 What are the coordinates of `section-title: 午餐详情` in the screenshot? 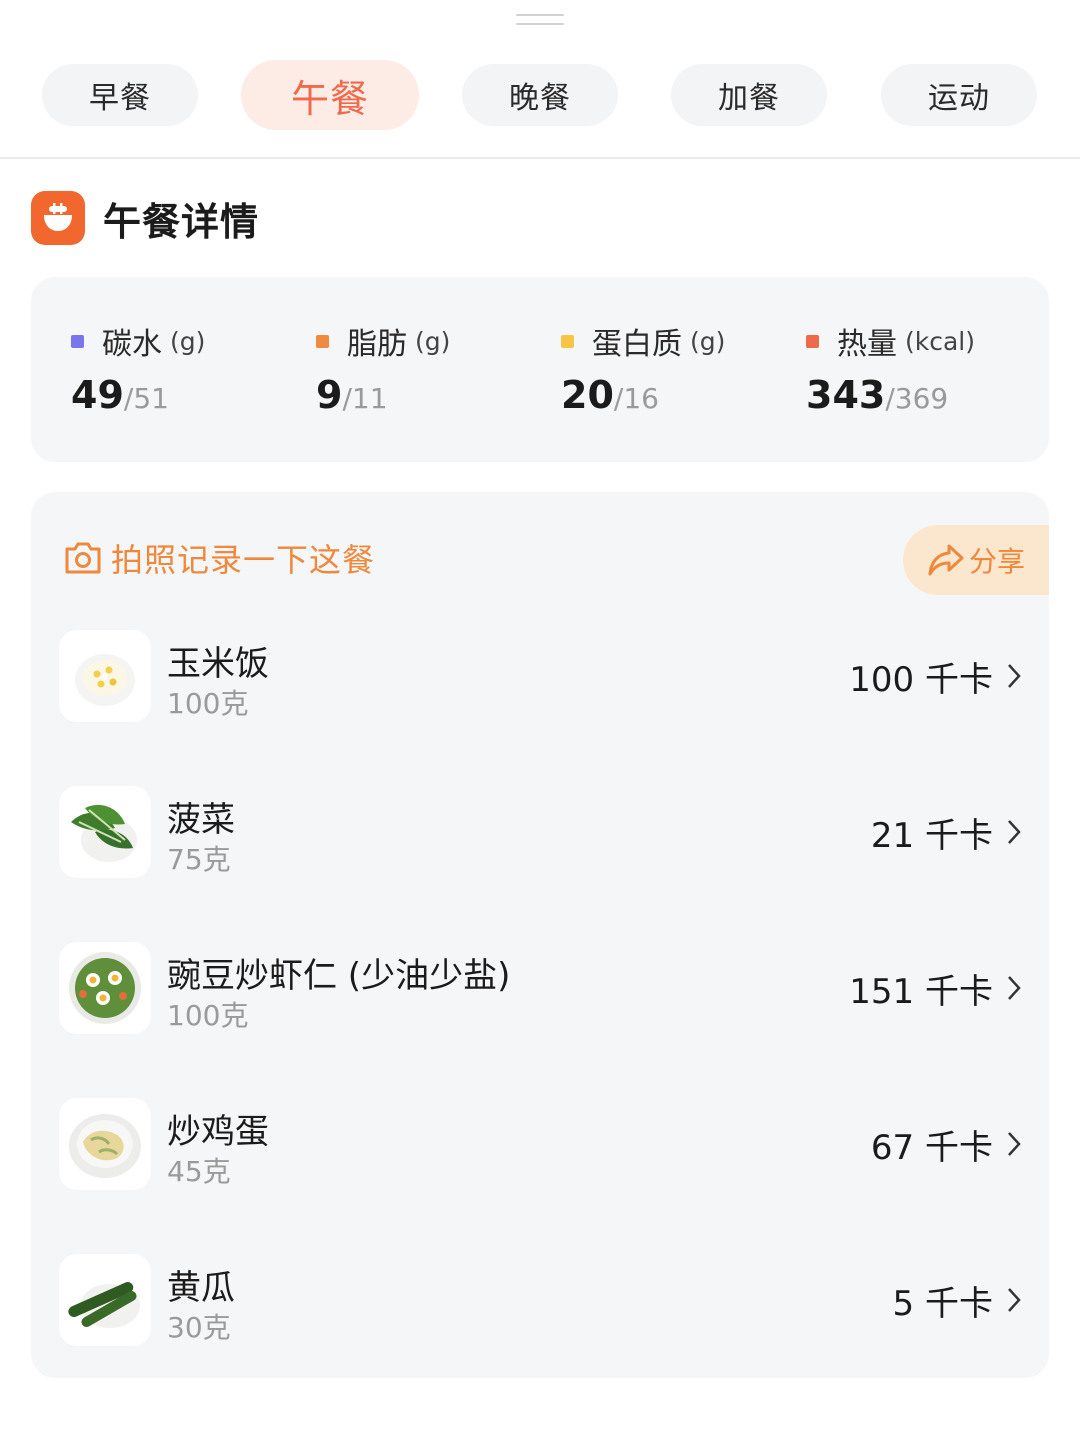 It's located at (181, 221).